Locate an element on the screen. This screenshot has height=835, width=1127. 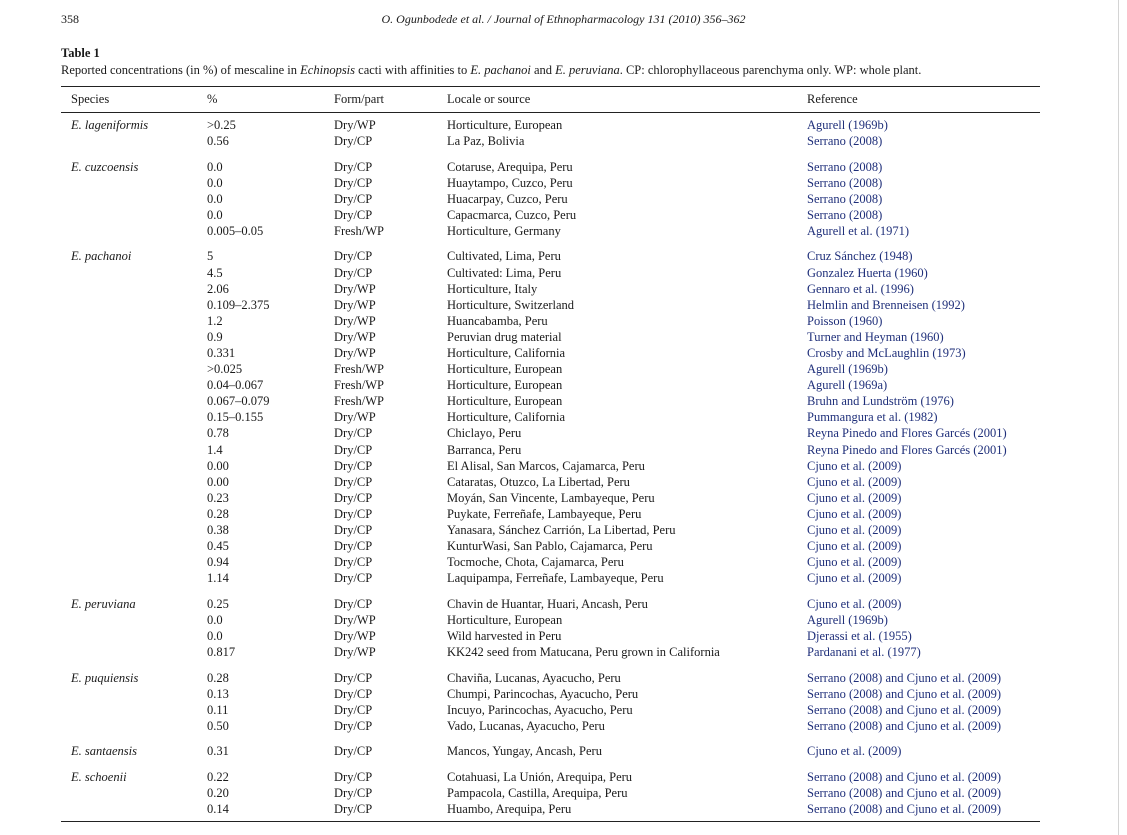
reference-link: Gennaro et al. (1996) is located at coordinates (860, 289).